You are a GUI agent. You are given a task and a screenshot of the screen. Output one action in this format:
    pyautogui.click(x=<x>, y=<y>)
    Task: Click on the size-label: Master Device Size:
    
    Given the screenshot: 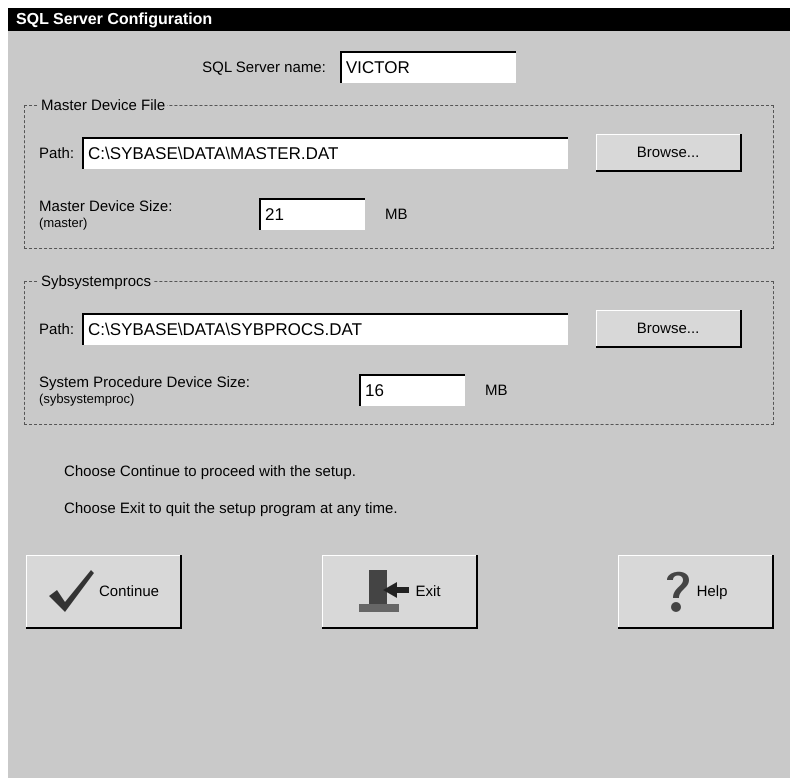 What is the action you would take?
    pyautogui.click(x=106, y=206)
    